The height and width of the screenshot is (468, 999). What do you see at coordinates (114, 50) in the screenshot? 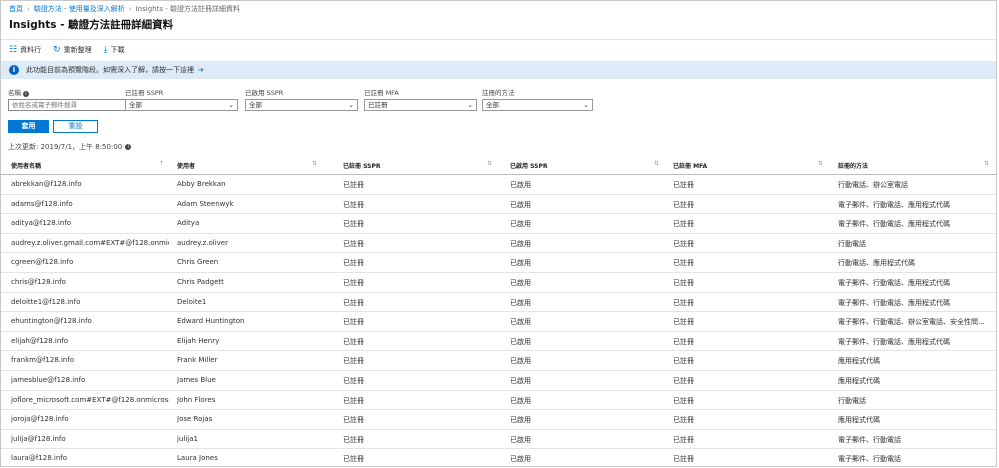
I see `download-button: ⤓ 下載` at bounding box center [114, 50].